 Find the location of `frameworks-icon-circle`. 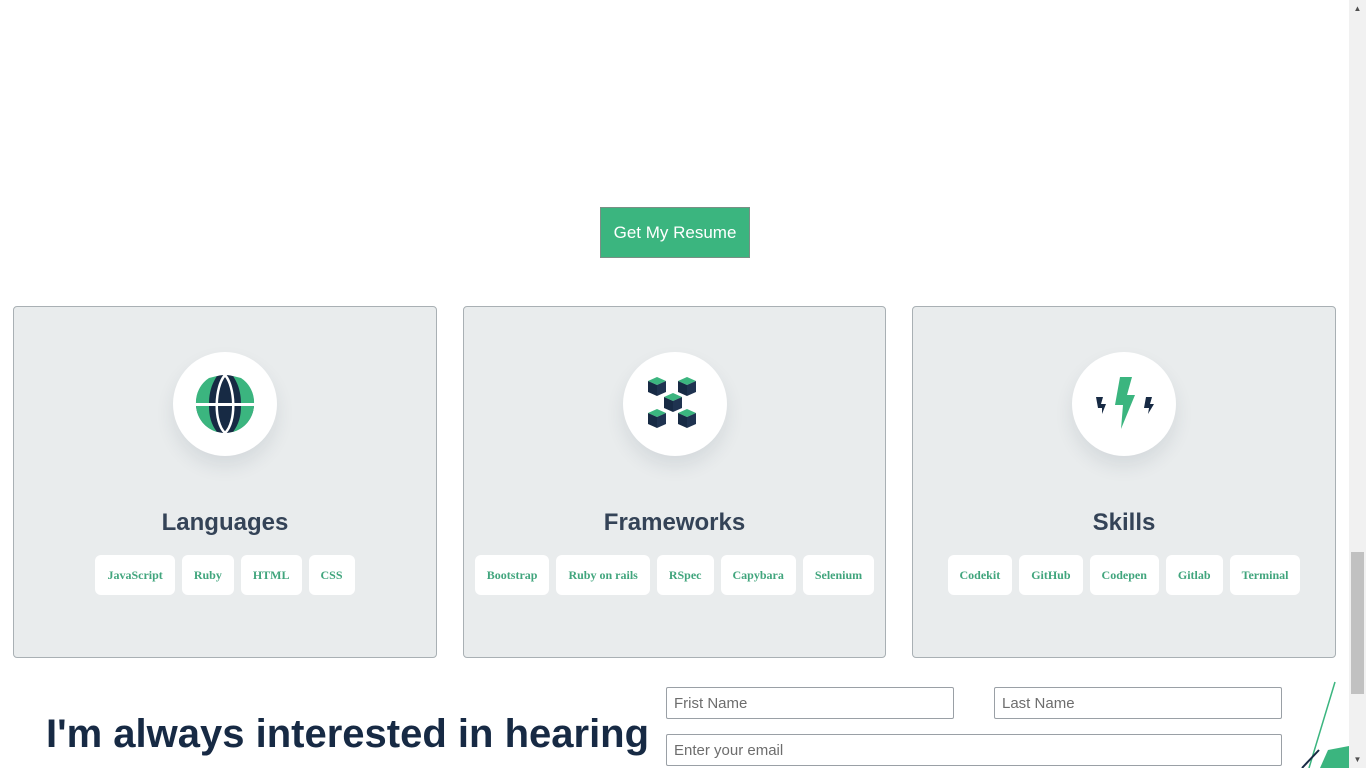

frameworks-icon-circle is located at coordinates (674, 404).